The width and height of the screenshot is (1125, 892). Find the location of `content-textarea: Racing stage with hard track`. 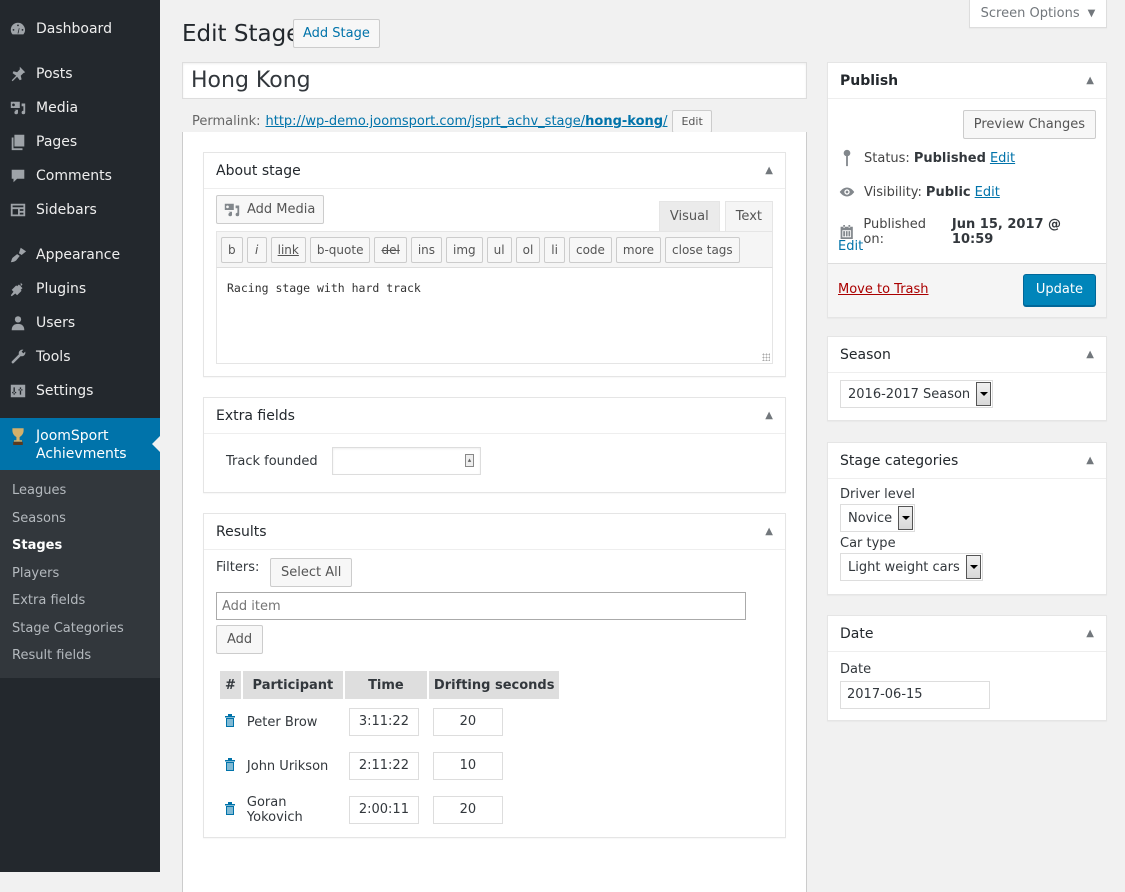

content-textarea: Racing stage with hard track is located at coordinates (494, 316).